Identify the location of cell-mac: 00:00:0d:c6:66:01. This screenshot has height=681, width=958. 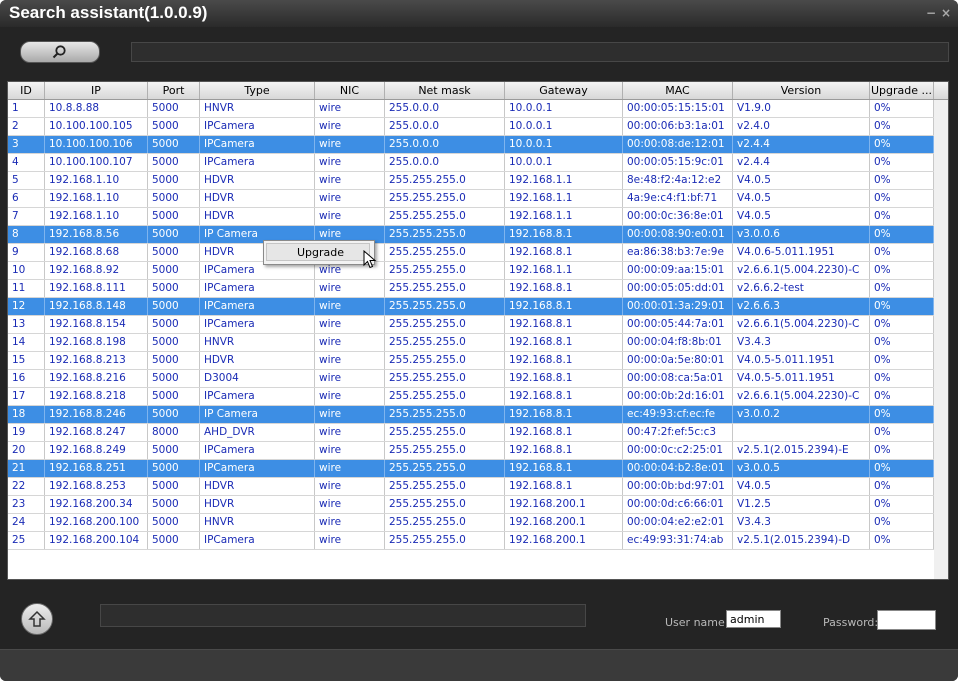
(678, 504).